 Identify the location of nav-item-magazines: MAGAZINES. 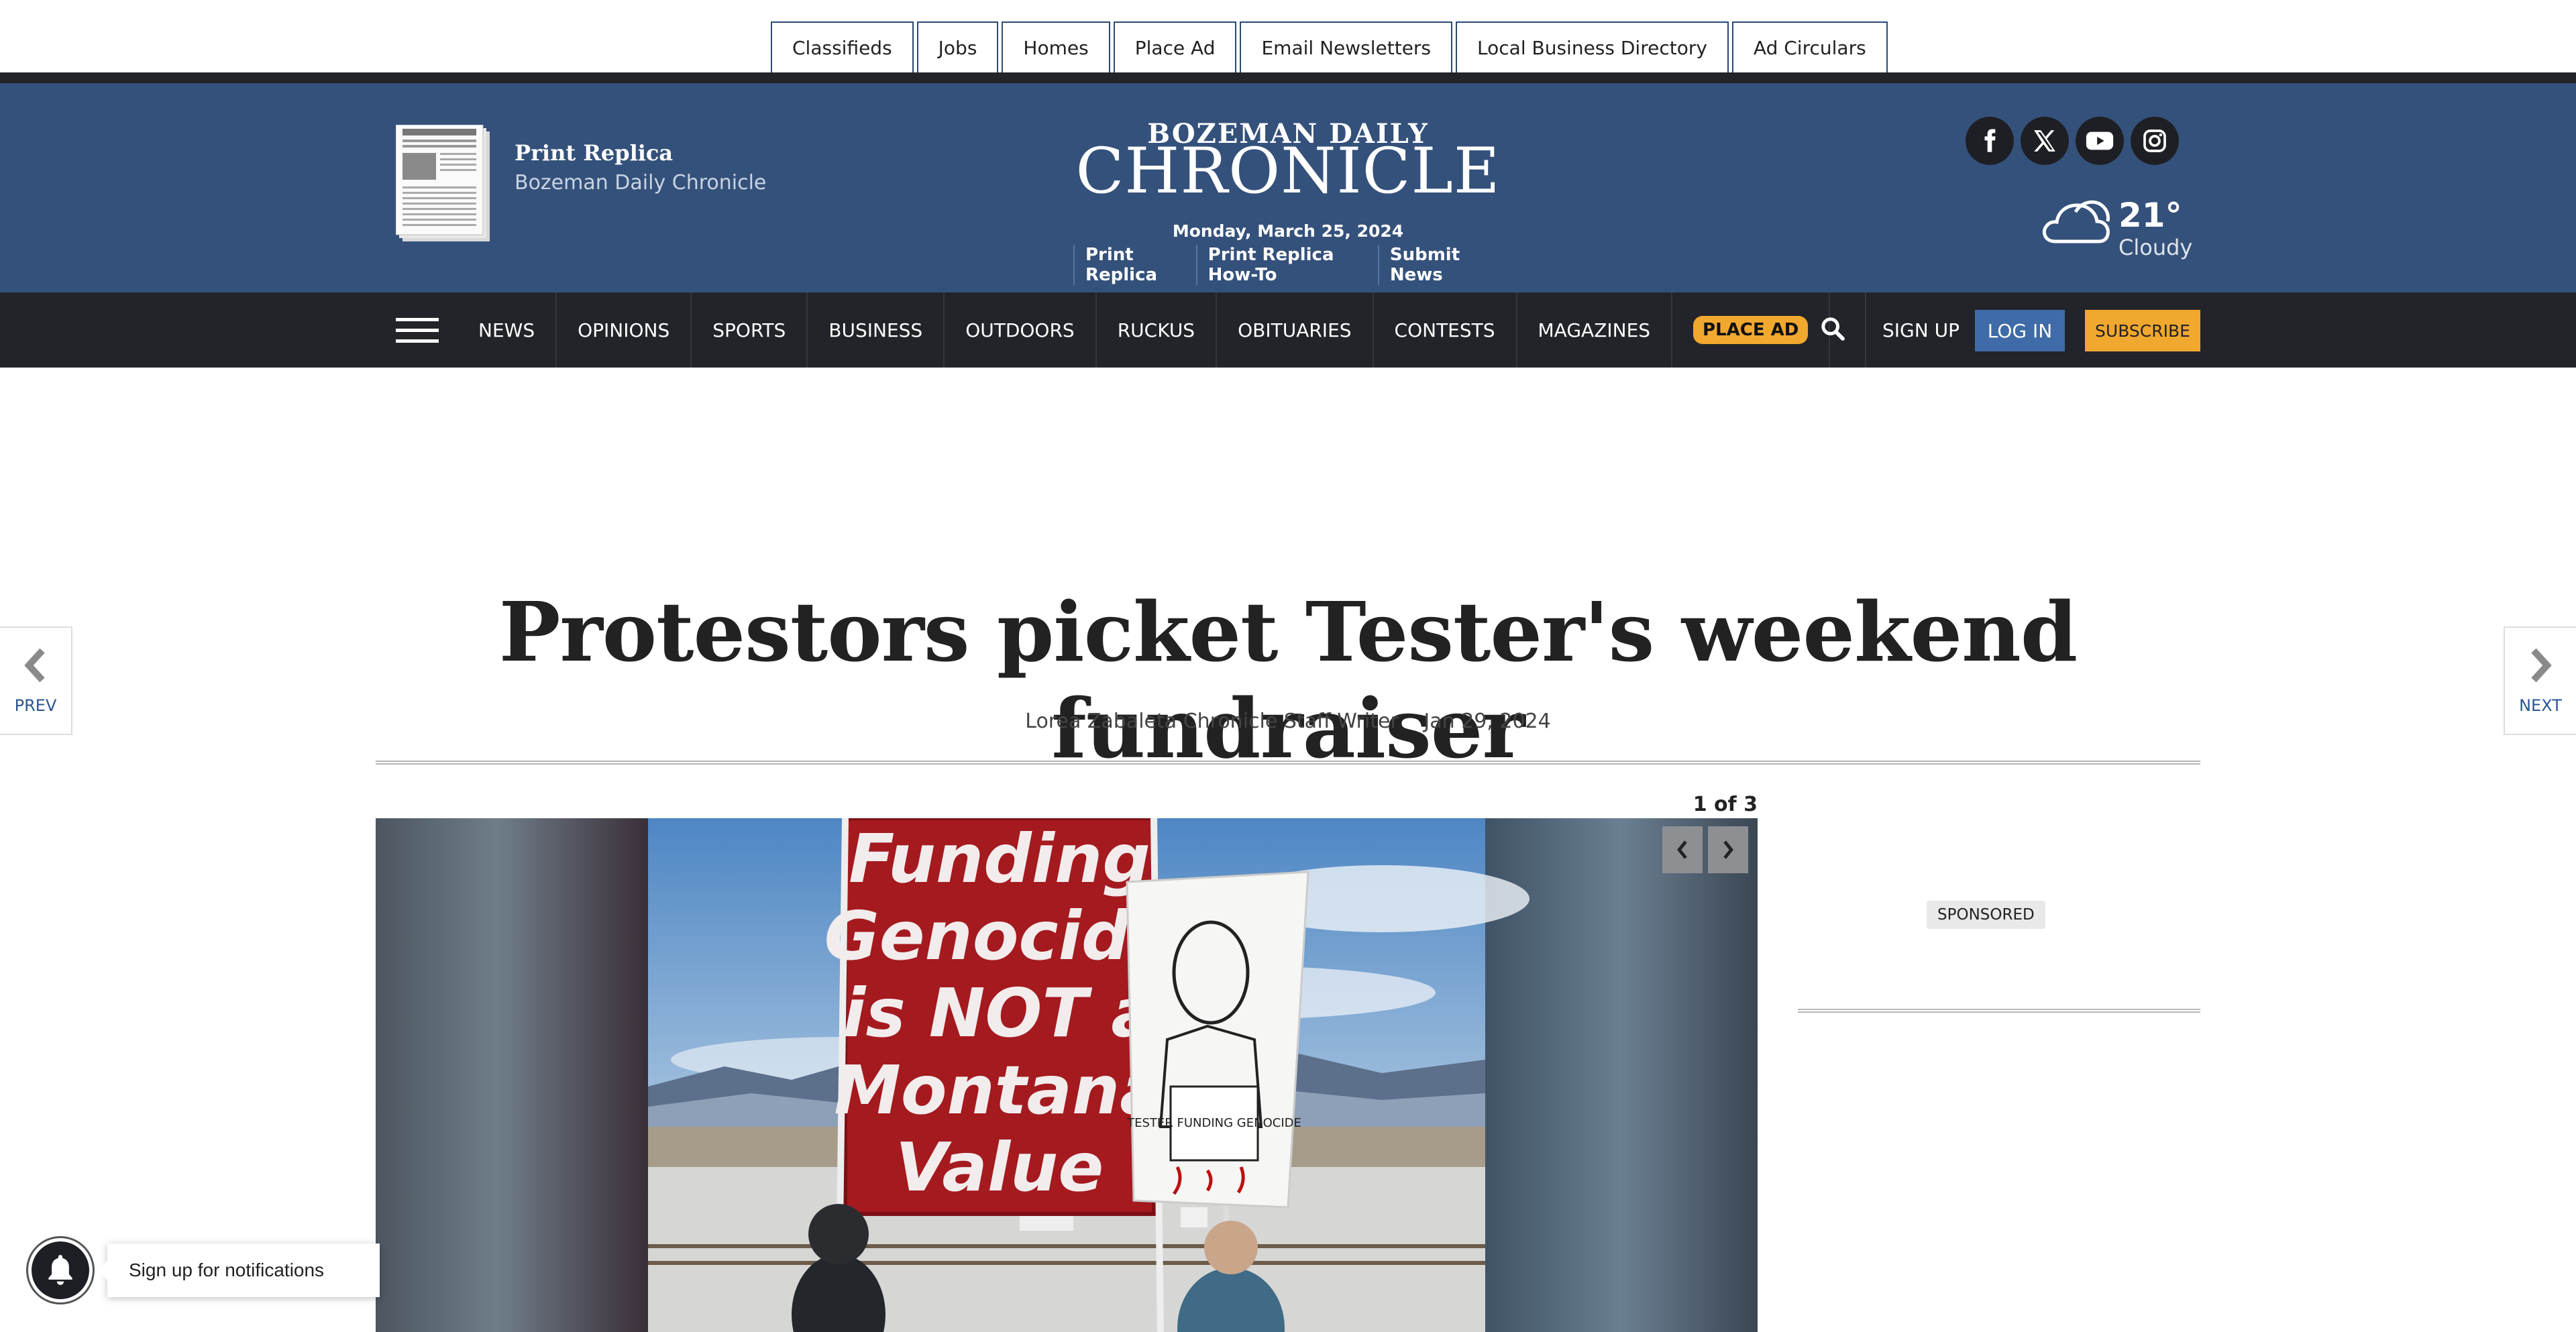
(1595, 330).